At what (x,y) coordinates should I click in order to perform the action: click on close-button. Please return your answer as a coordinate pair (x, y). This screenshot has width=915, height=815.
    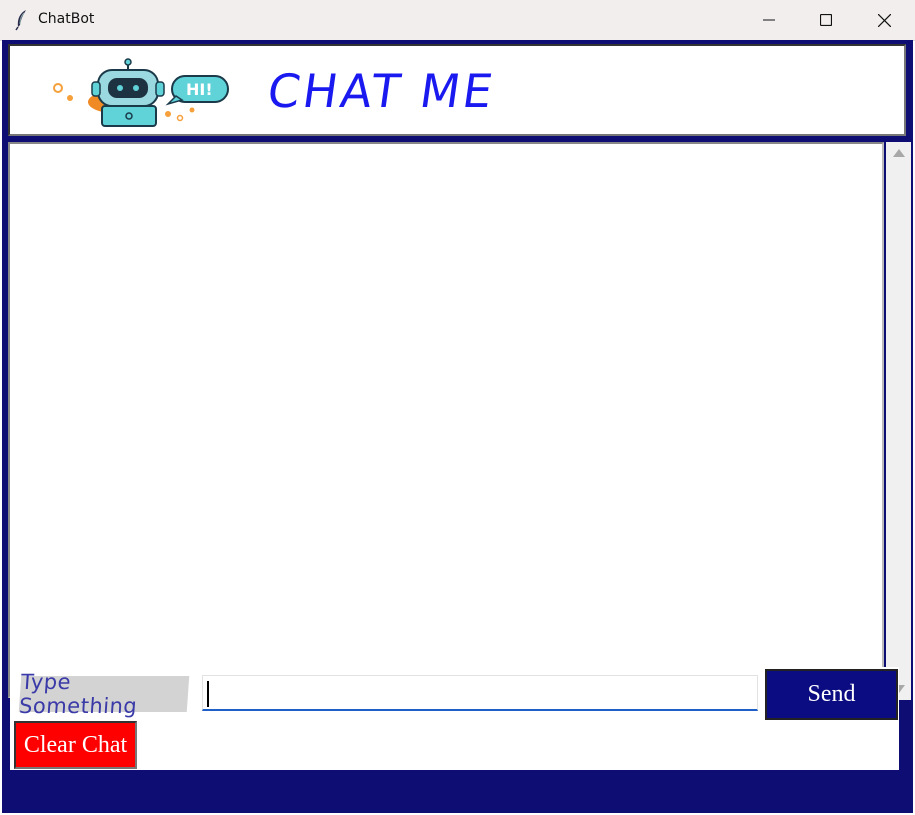
    Looking at the image, I should click on (884, 20).